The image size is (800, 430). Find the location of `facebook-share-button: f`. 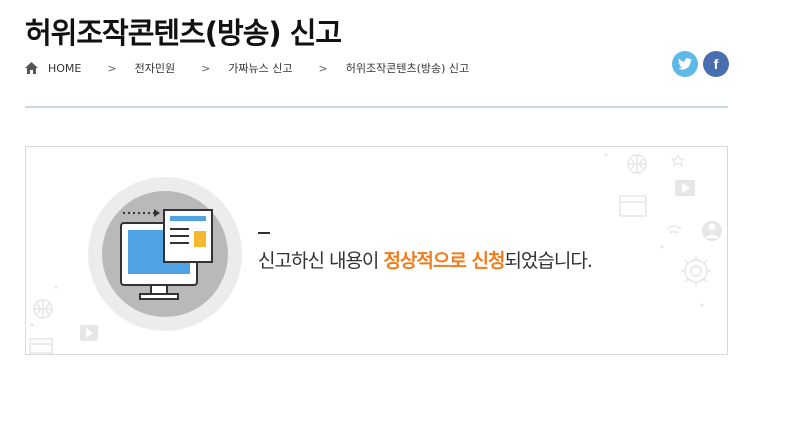

facebook-share-button: f is located at coordinates (716, 64).